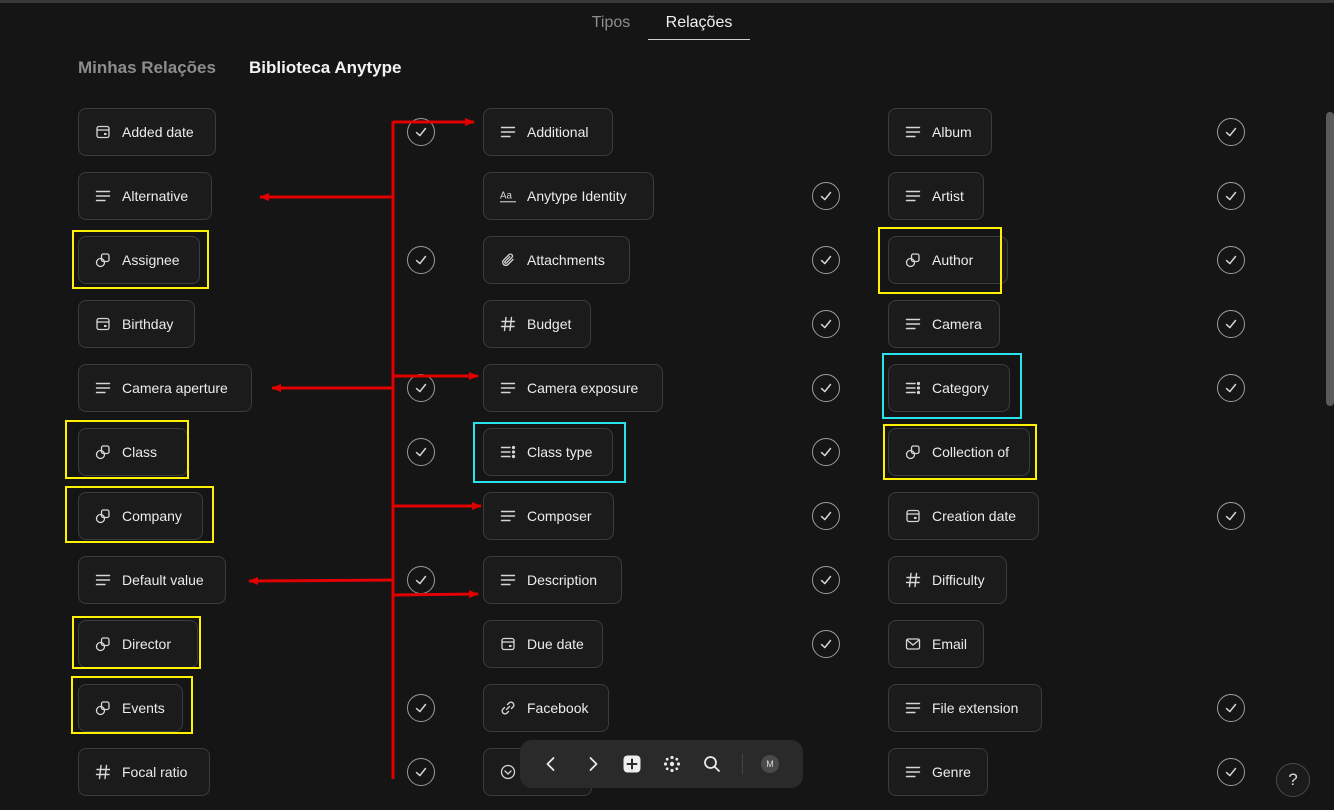  What do you see at coordinates (558, 708) in the screenshot?
I see `relation-label: Facebook` at bounding box center [558, 708].